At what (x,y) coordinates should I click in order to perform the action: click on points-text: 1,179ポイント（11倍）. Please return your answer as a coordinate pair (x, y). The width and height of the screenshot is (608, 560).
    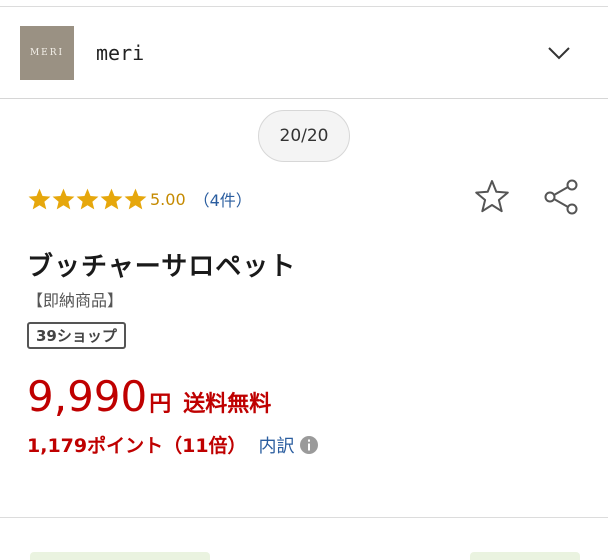
    Looking at the image, I should click on (137, 446).